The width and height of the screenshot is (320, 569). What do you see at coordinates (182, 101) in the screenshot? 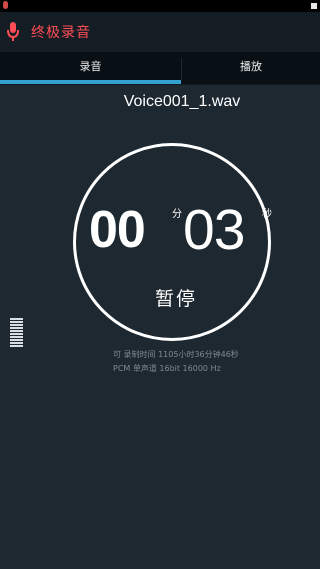
I see `recording-filename: Voice001_1.wav` at bounding box center [182, 101].